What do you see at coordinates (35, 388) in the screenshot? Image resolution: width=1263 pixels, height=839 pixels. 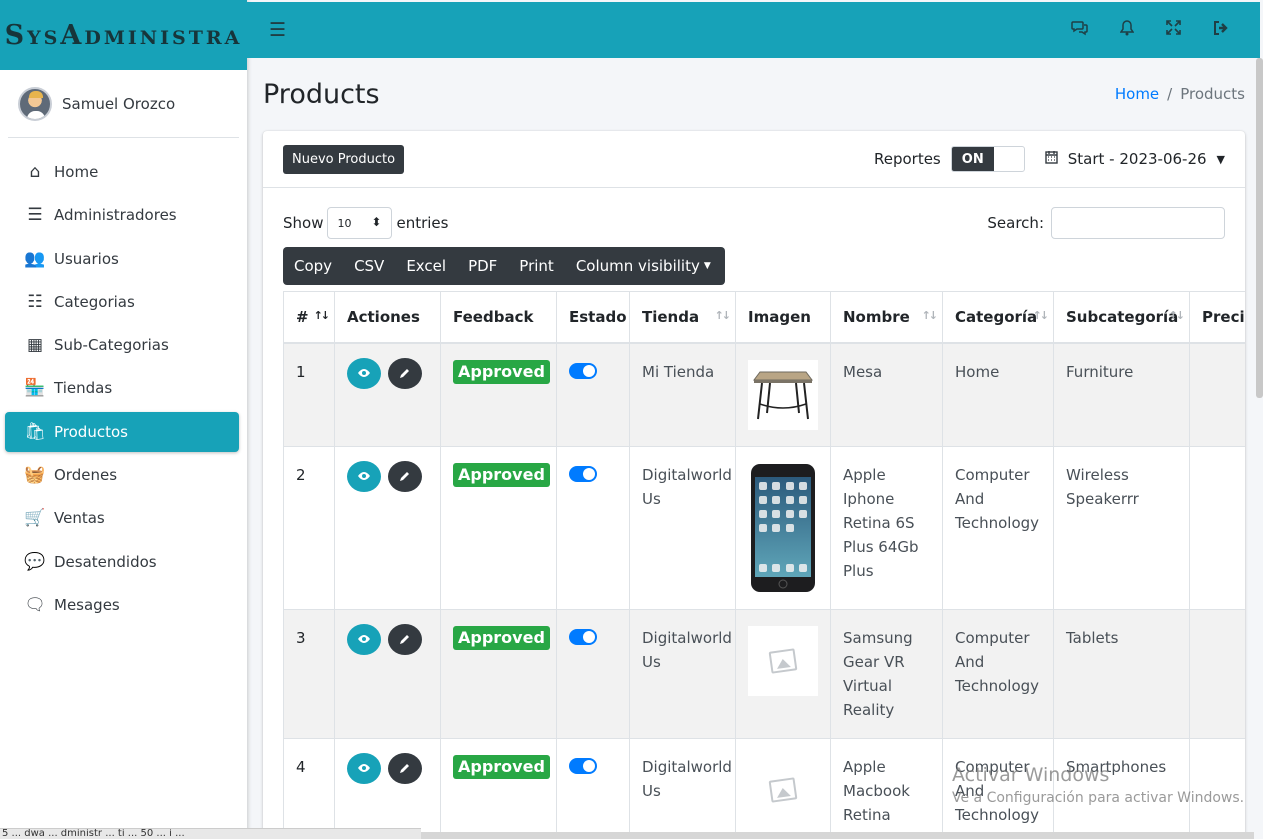 I see `store-icon: 🏪` at bounding box center [35, 388].